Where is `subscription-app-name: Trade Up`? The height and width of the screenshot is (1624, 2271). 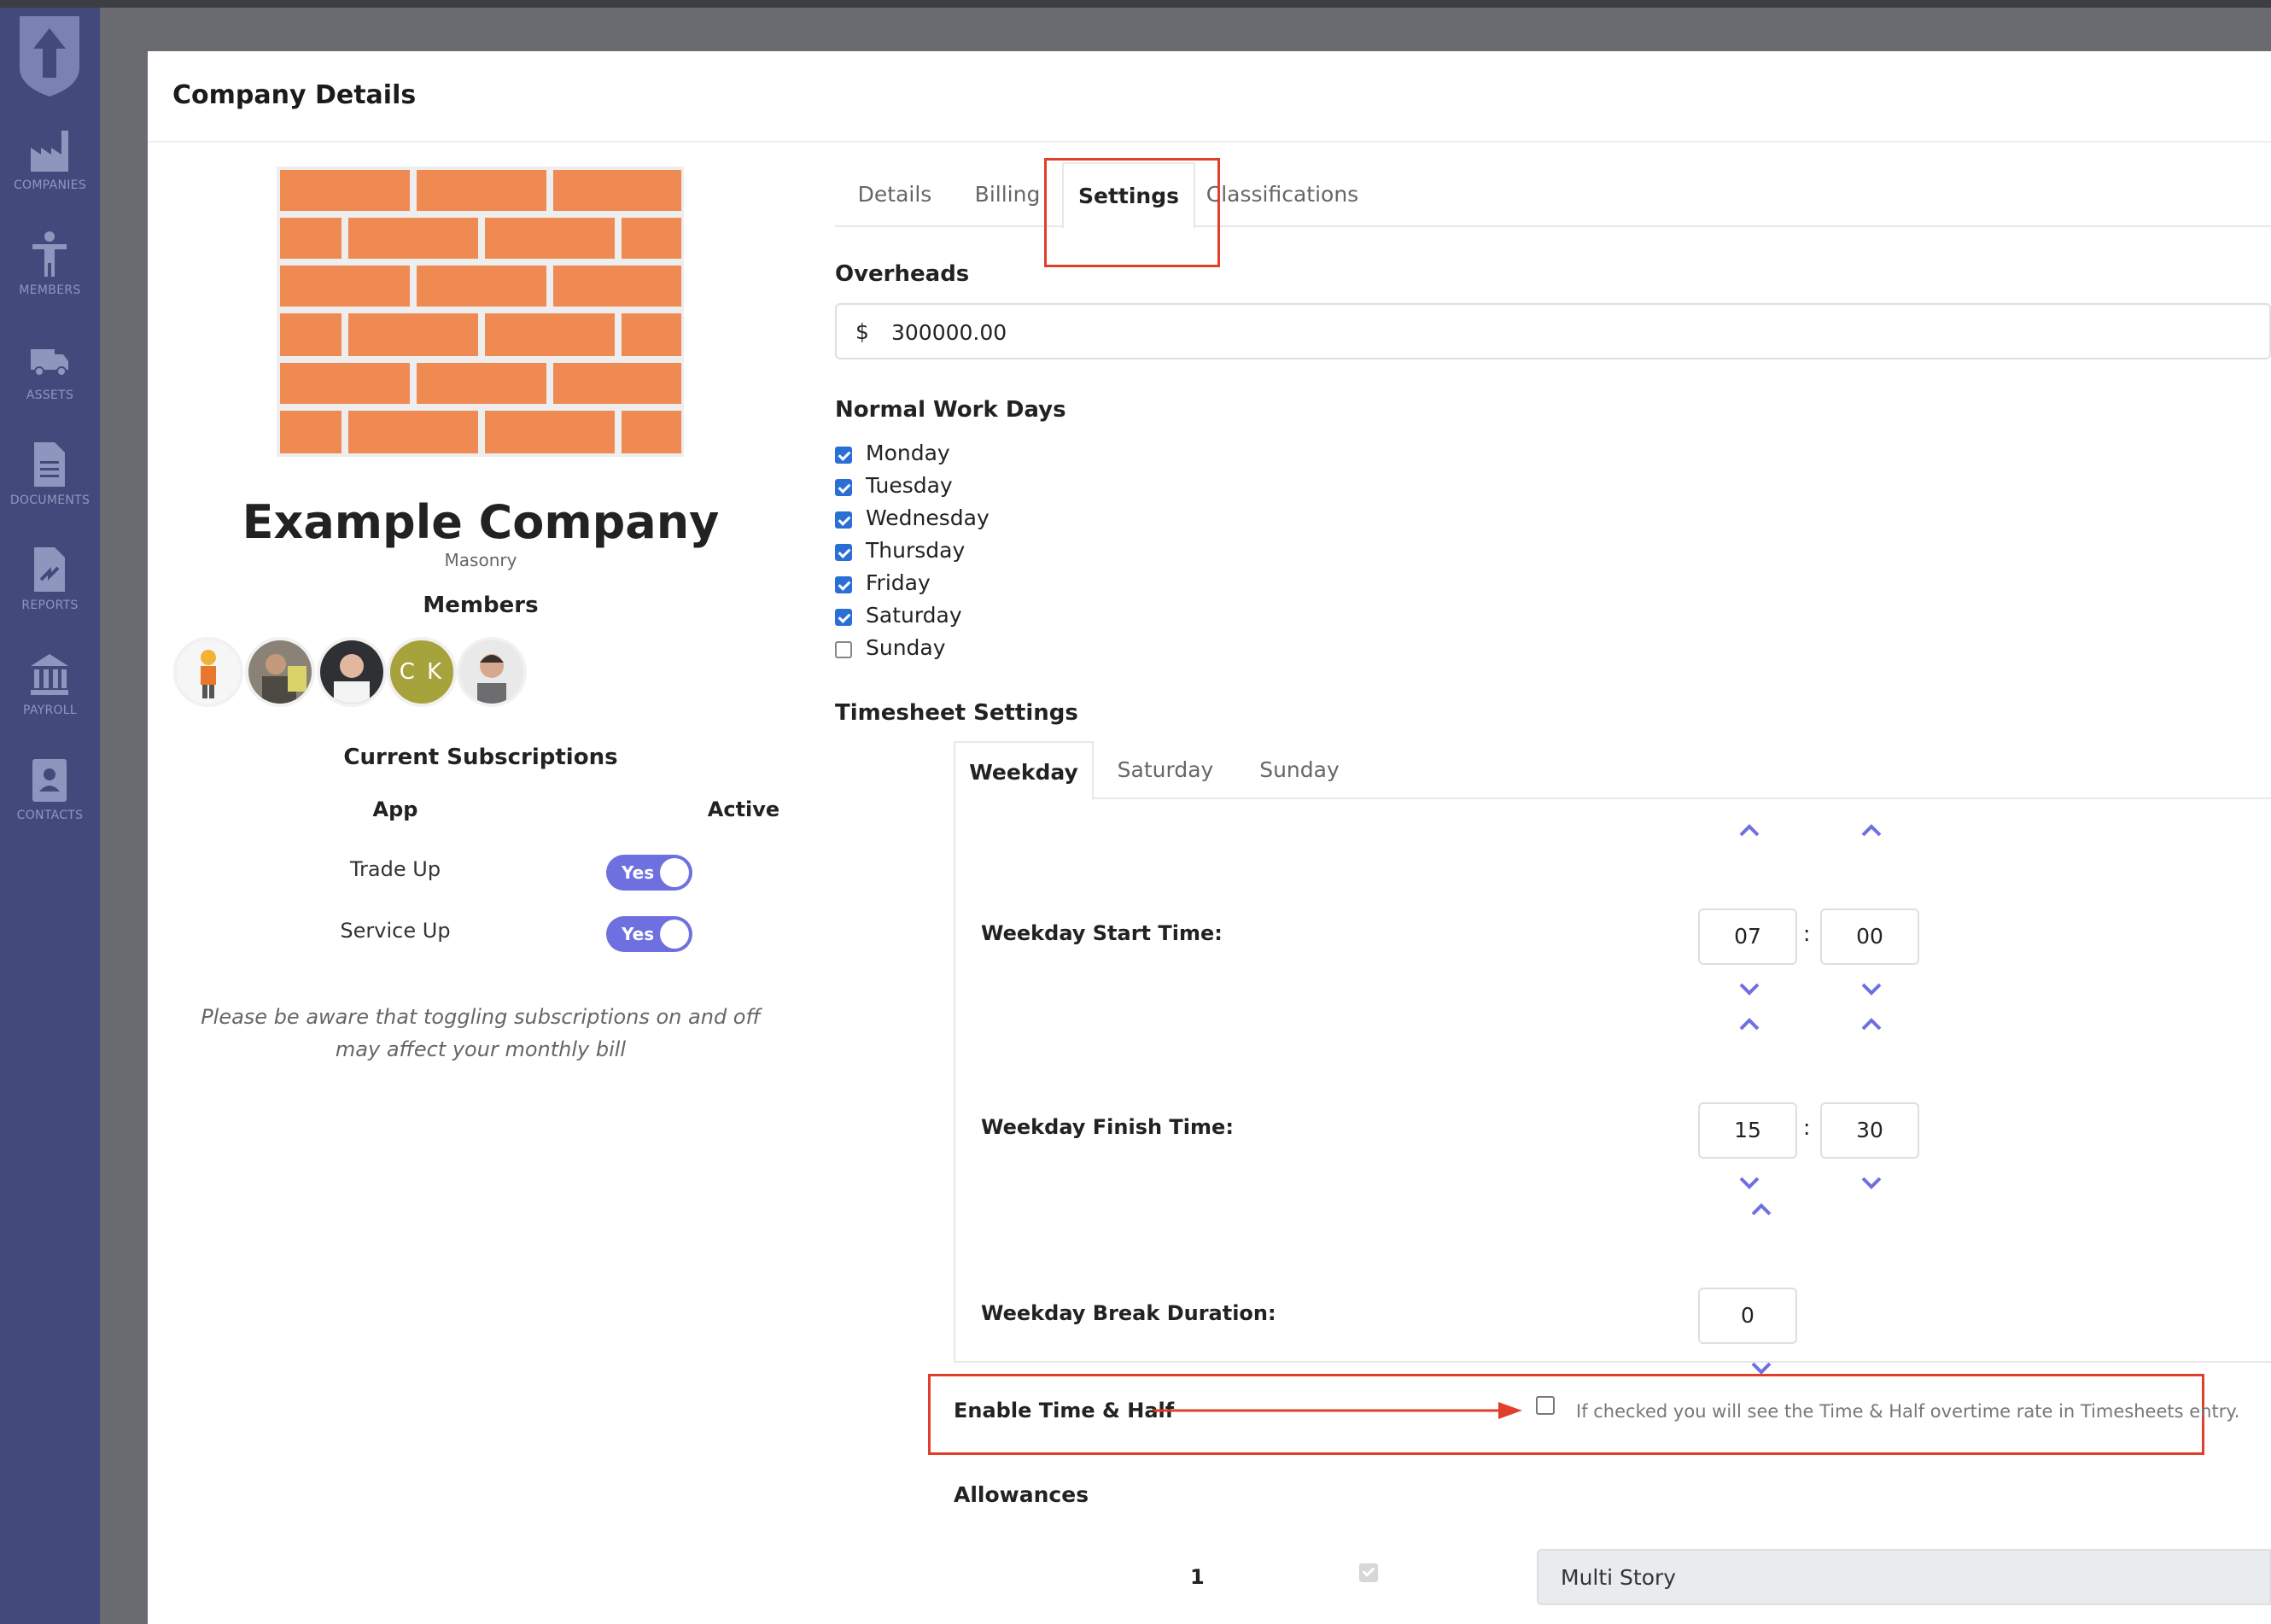 subscription-app-name: Trade Up is located at coordinates (395, 869).